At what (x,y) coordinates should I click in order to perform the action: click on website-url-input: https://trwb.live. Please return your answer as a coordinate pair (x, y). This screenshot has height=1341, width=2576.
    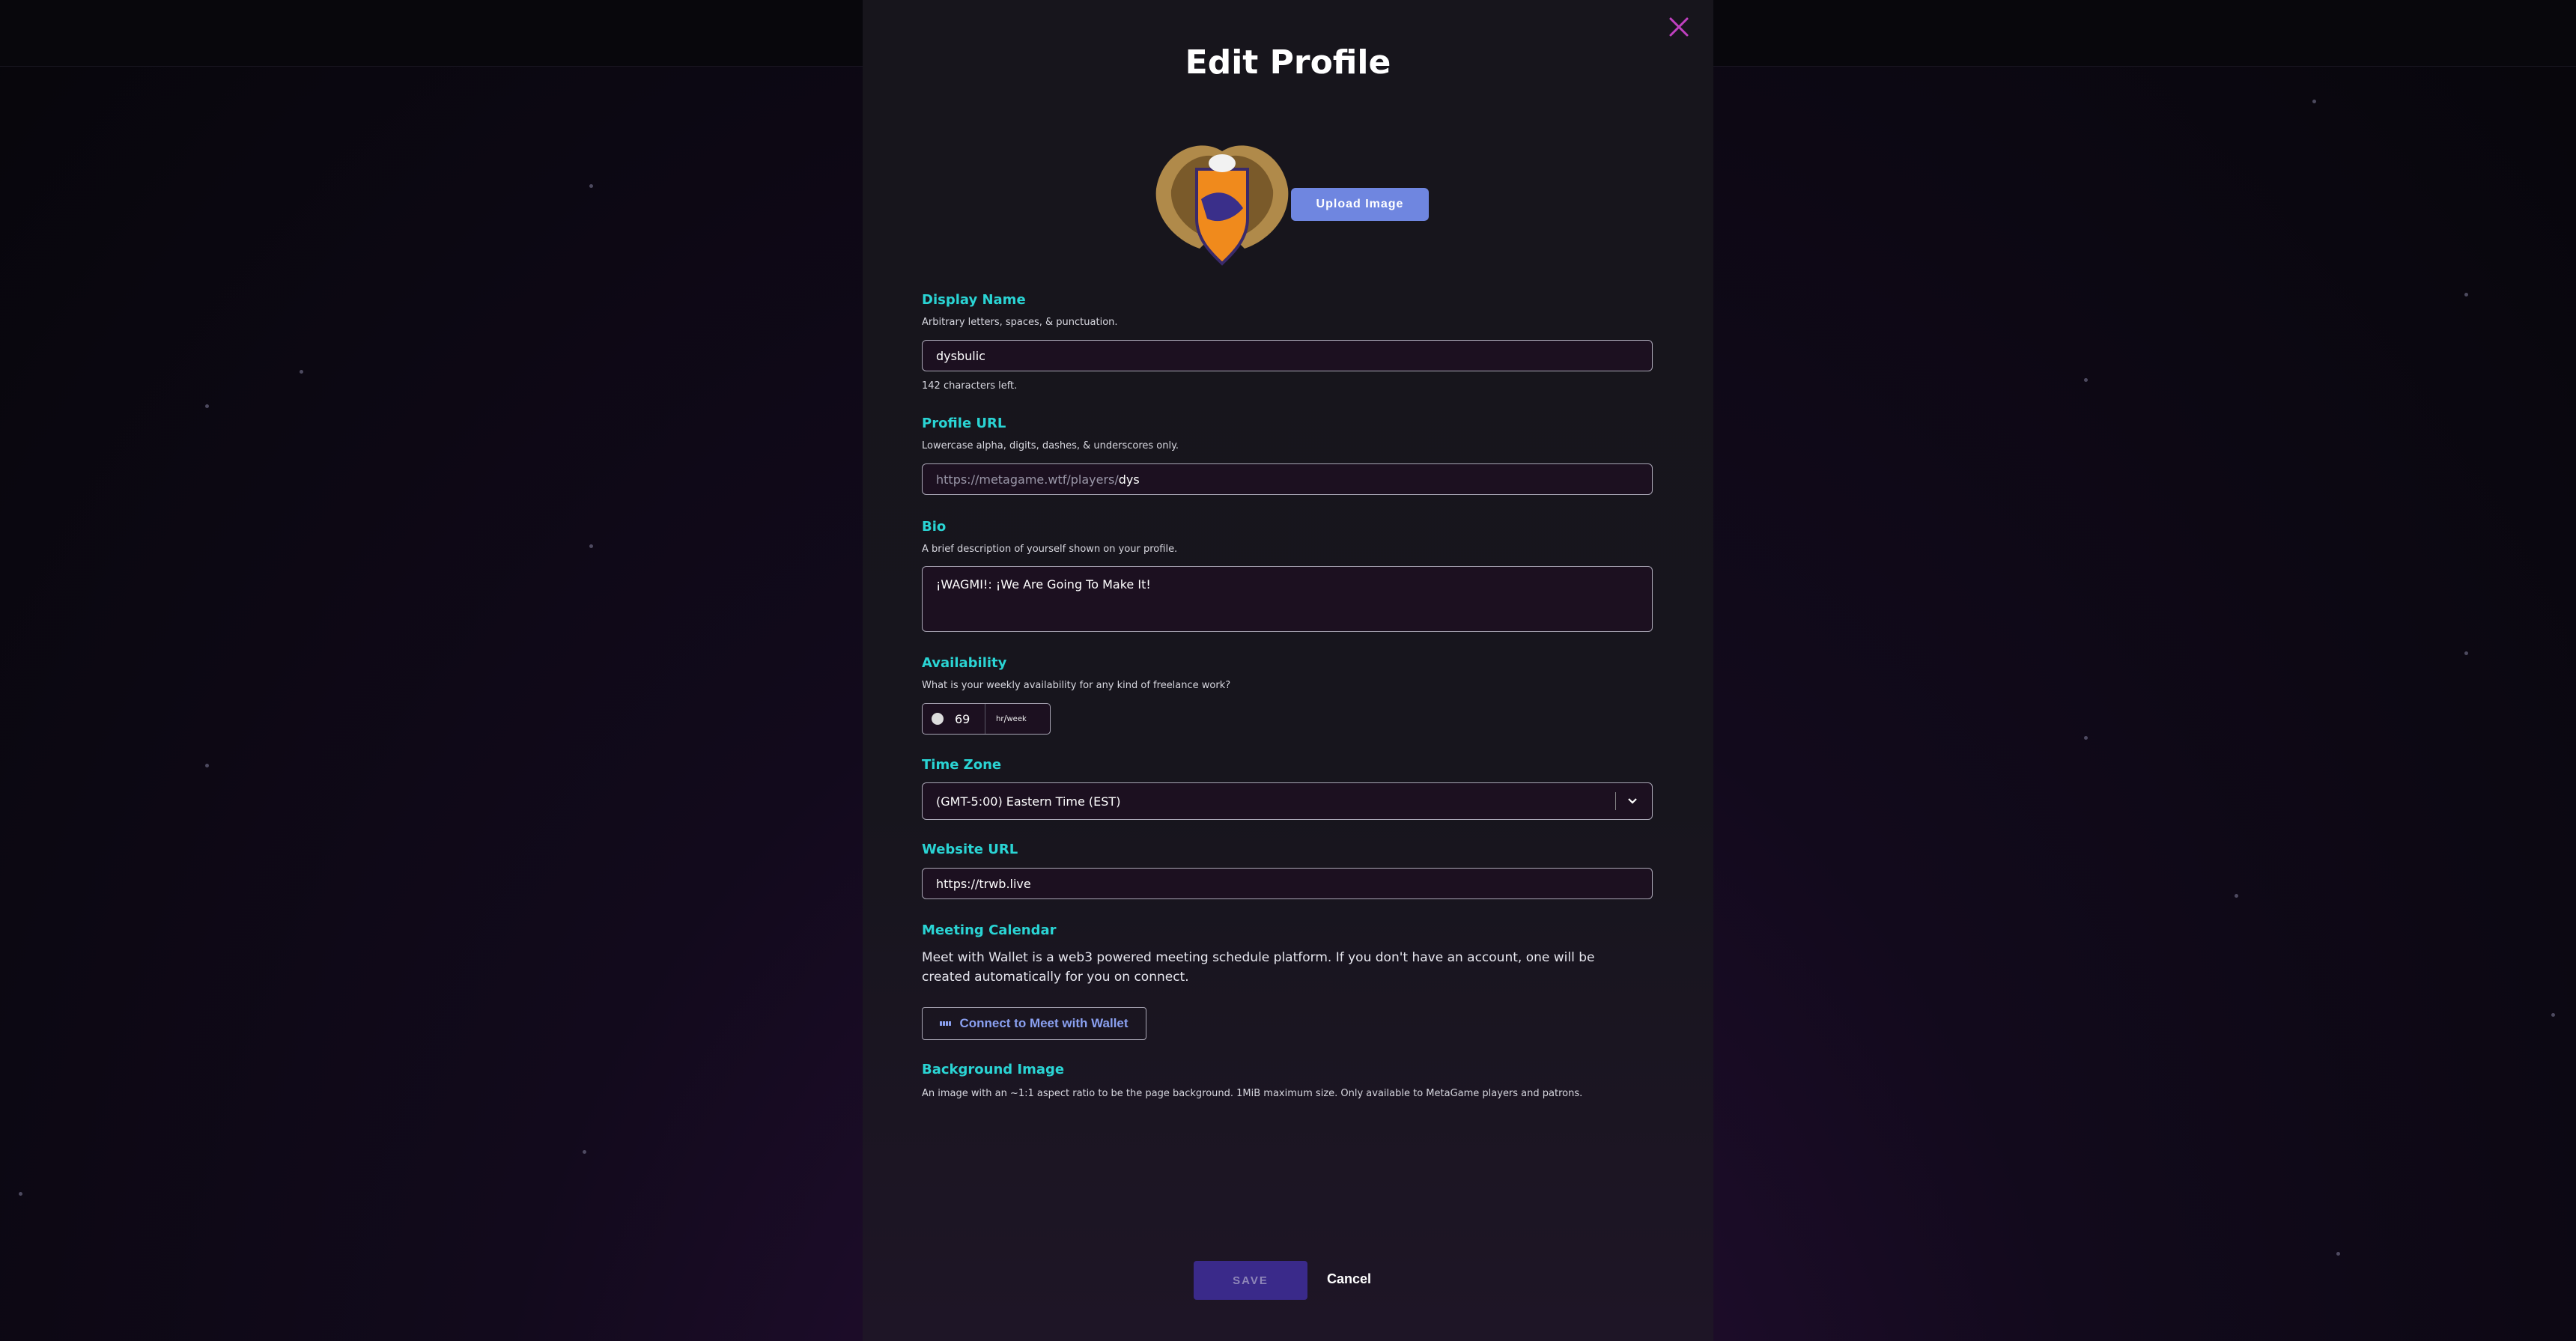
    Looking at the image, I should click on (1287, 883).